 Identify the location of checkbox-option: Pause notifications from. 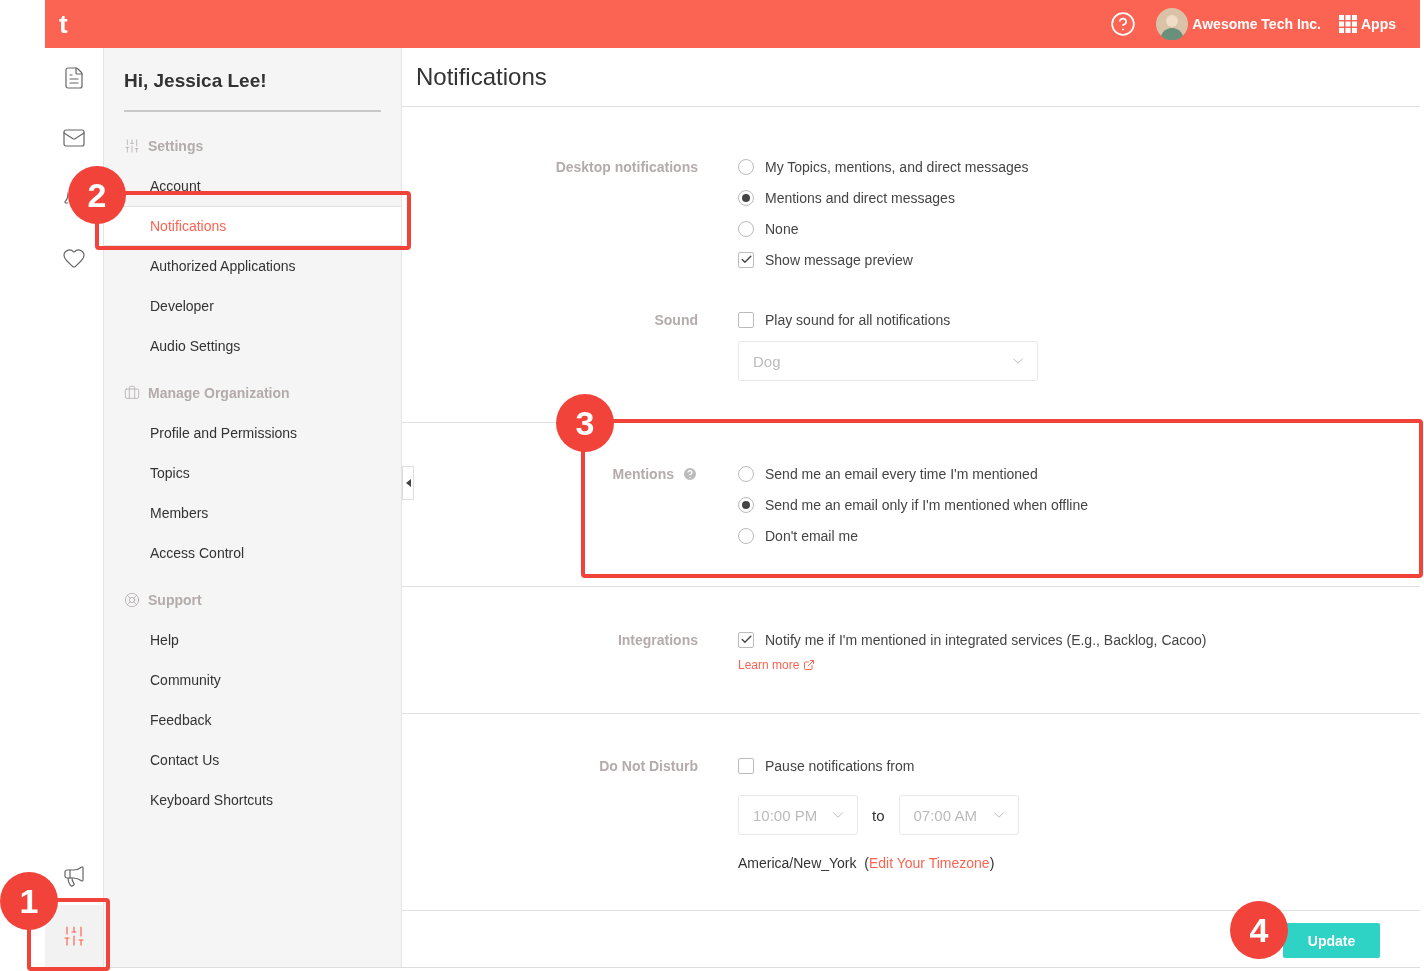
(1079, 765).